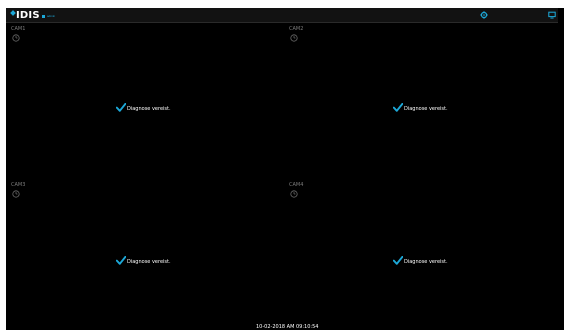 This screenshot has height=332, width=564. Describe the element at coordinates (484, 15) in the screenshot. I see `gear-icon` at that location.